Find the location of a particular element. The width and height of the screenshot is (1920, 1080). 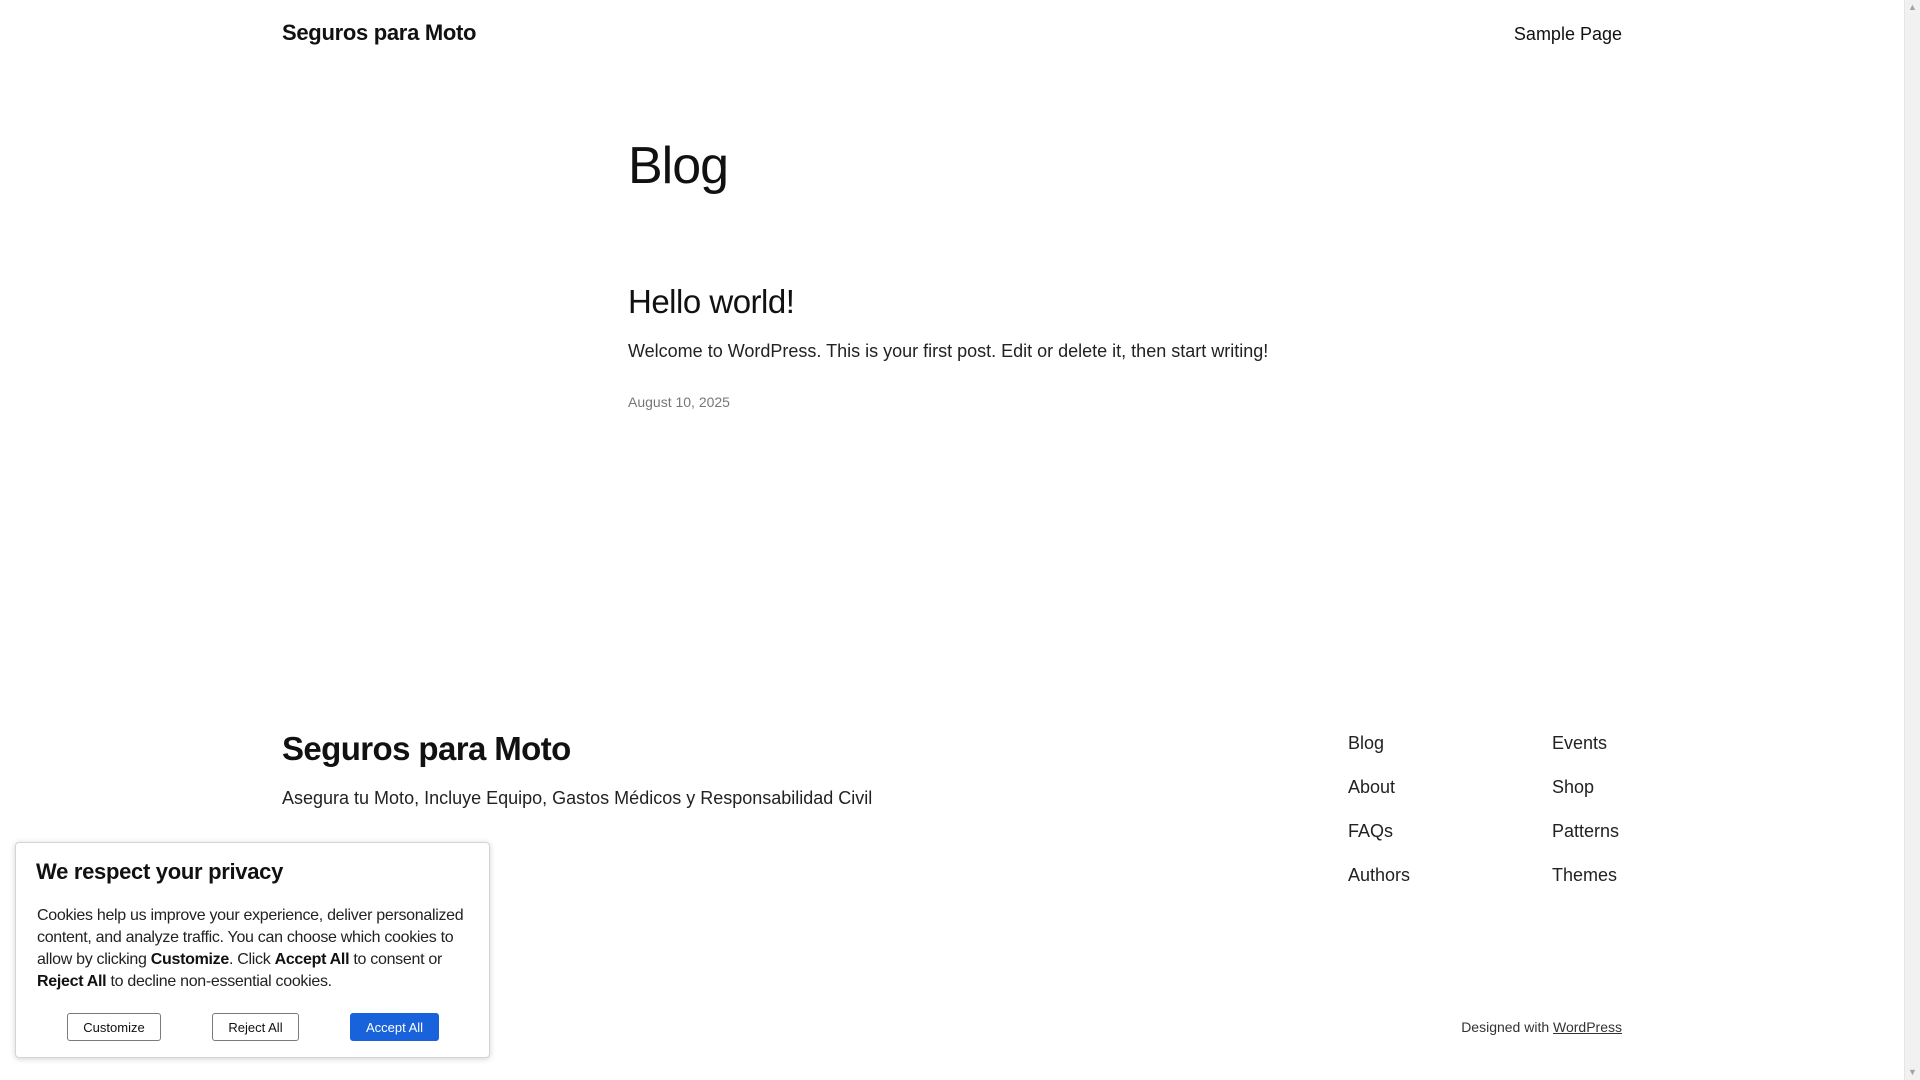

site-title: Seguros para Moto is located at coordinates (379, 33).